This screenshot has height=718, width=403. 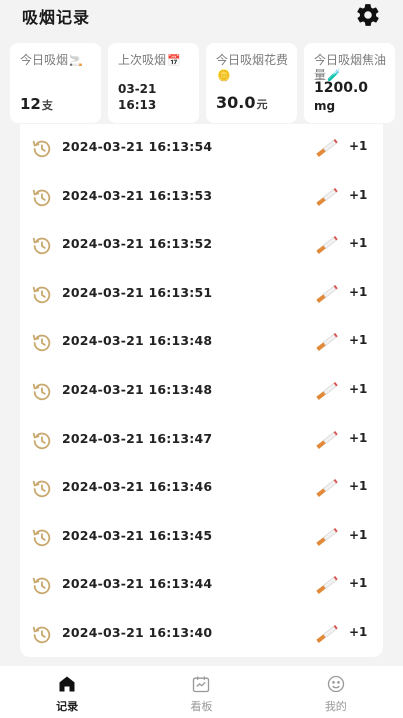 What do you see at coordinates (201, 706) in the screenshot?
I see `tab-label: 看板` at bounding box center [201, 706].